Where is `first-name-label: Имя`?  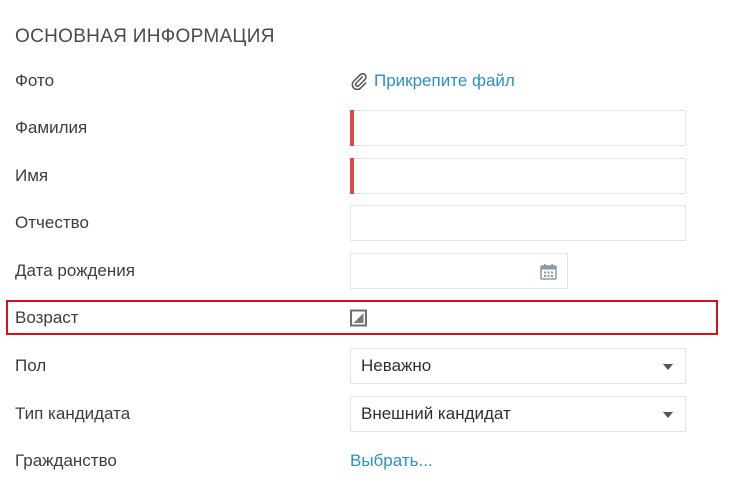
first-name-label: Имя is located at coordinates (32, 175).